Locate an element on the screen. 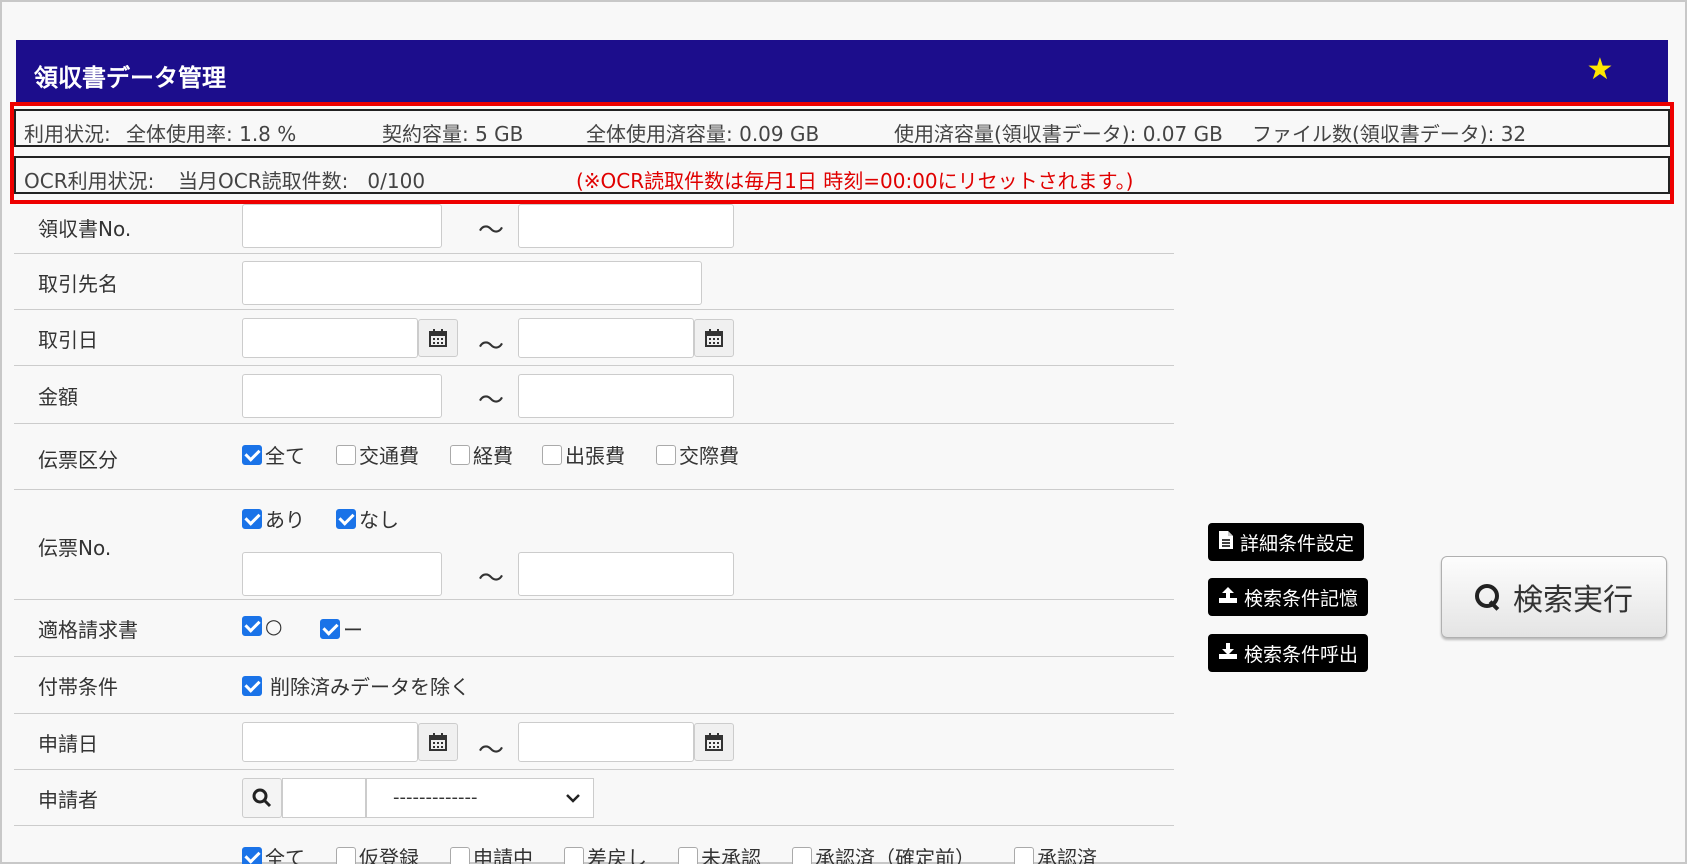  row-slip-no: 伝票No. あり なし ～ is located at coordinates (594, 545).